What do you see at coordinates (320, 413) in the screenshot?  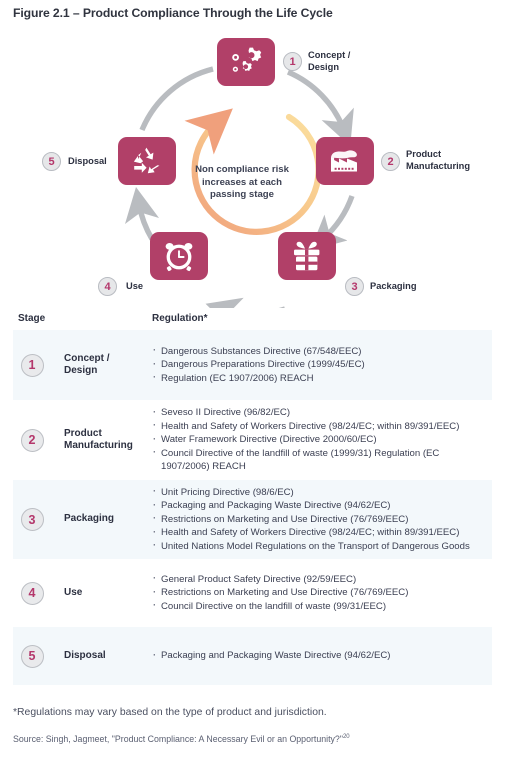 I see `regulation-item: Seveso II Directive (96/82/EC)` at bounding box center [320, 413].